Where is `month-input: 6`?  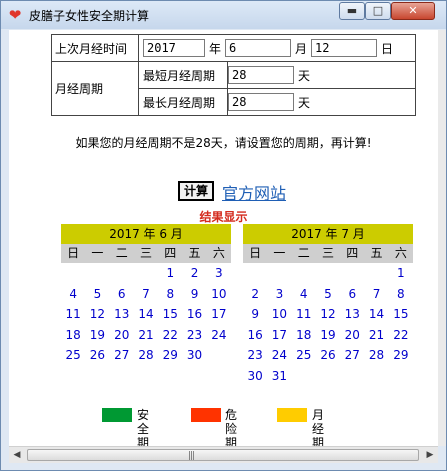
month-input: 6 is located at coordinates (258, 48).